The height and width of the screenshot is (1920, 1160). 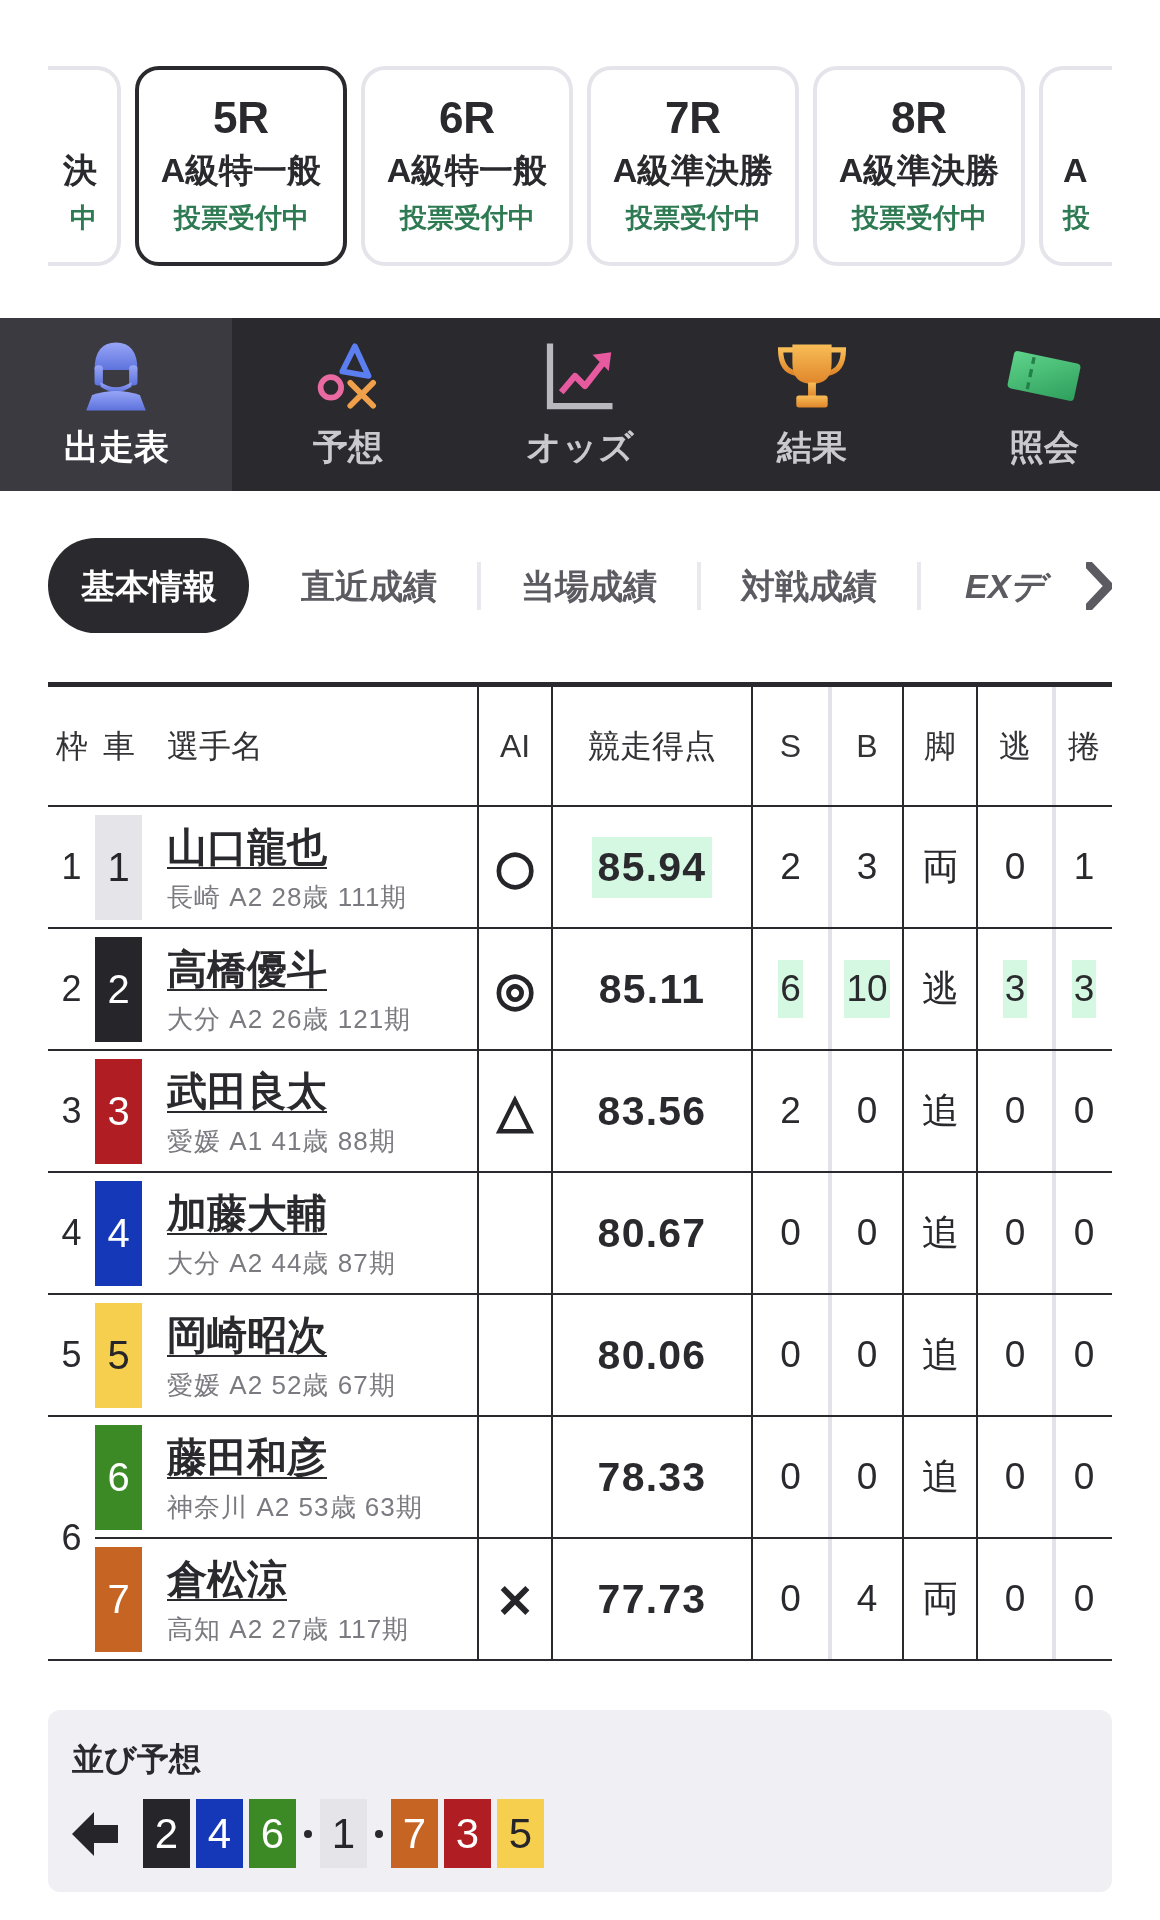 What do you see at coordinates (247, 1213) in the screenshot?
I see `rider-name-link: 加藤大輔` at bounding box center [247, 1213].